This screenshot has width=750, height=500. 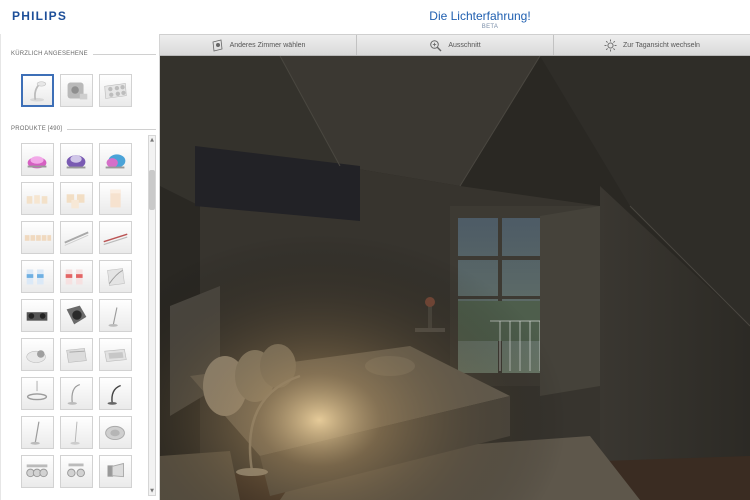 I want to click on recent-section-title: KÜRZLICH ANGESEHENE, so click(x=83, y=54).